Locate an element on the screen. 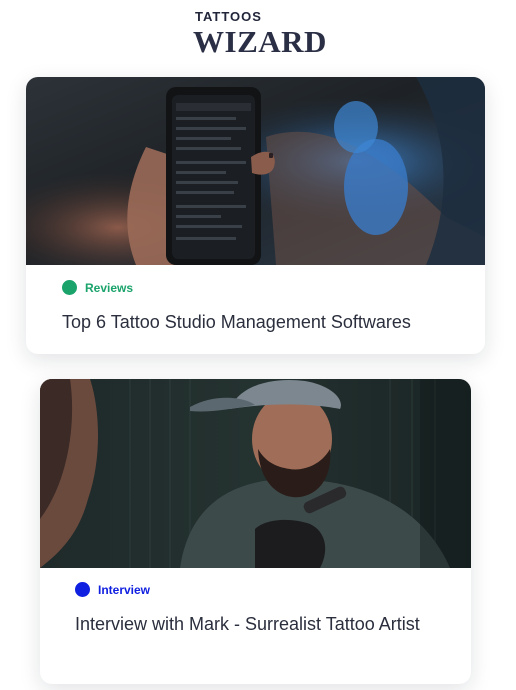  category-tag: Interview is located at coordinates (112, 589).